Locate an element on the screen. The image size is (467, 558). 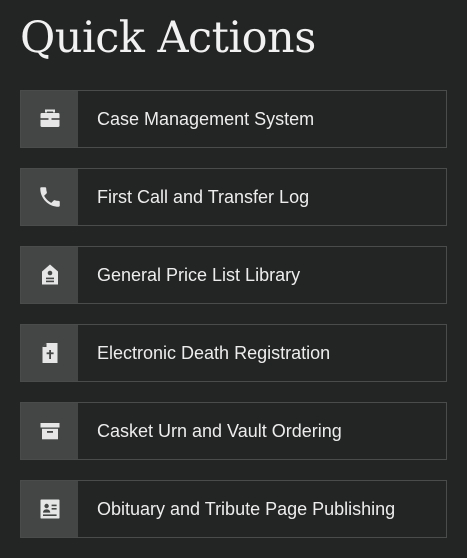
profile-card-icon is located at coordinates (49, 509).